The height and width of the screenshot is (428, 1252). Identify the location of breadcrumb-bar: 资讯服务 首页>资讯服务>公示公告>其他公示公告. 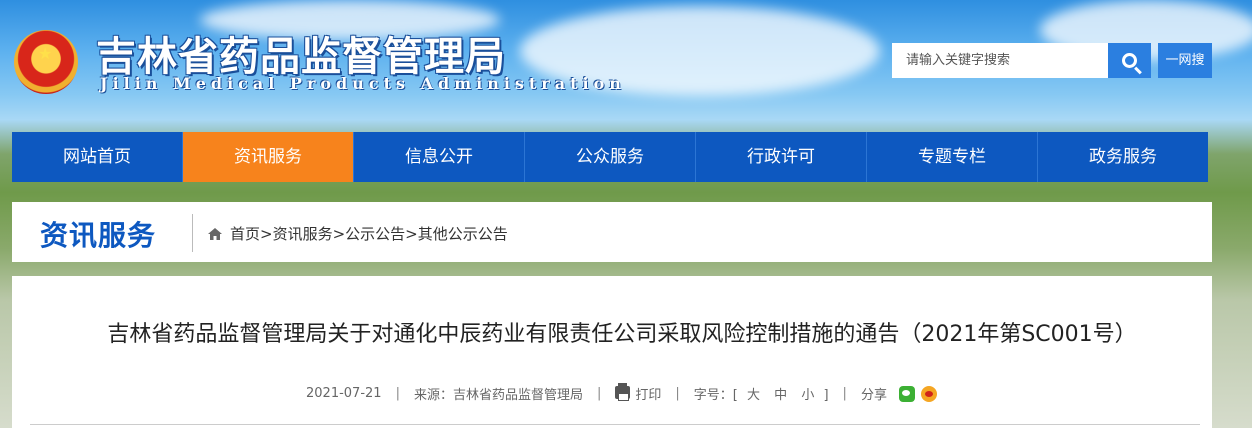
(612, 232).